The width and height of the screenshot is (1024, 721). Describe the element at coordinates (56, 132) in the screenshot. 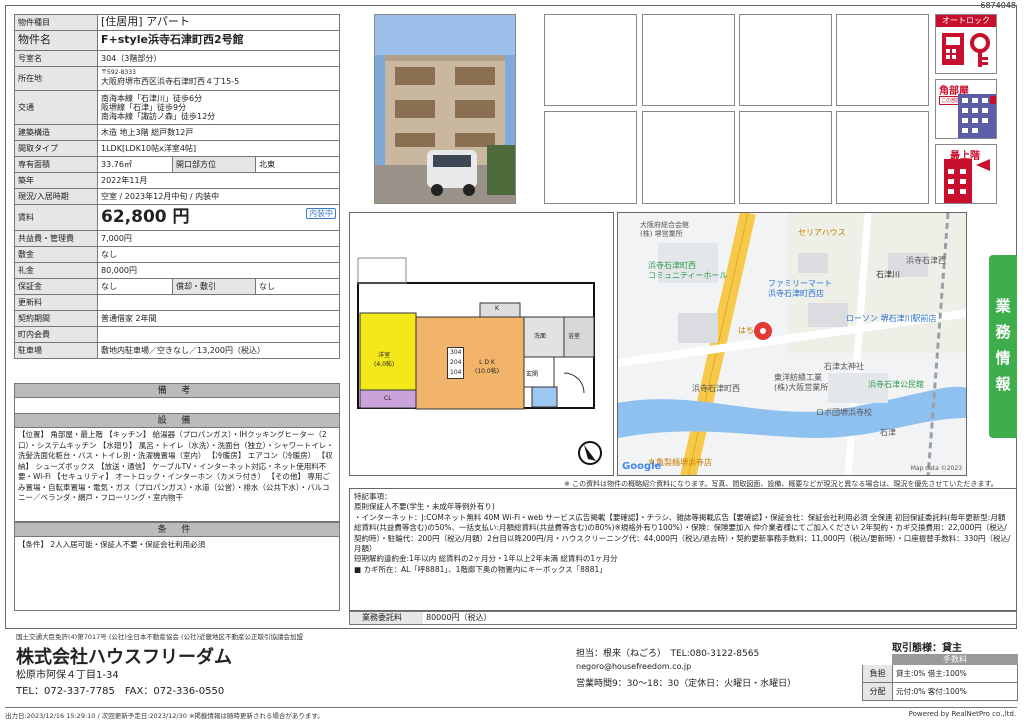

I see `structure-label: 建築構造` at that location.